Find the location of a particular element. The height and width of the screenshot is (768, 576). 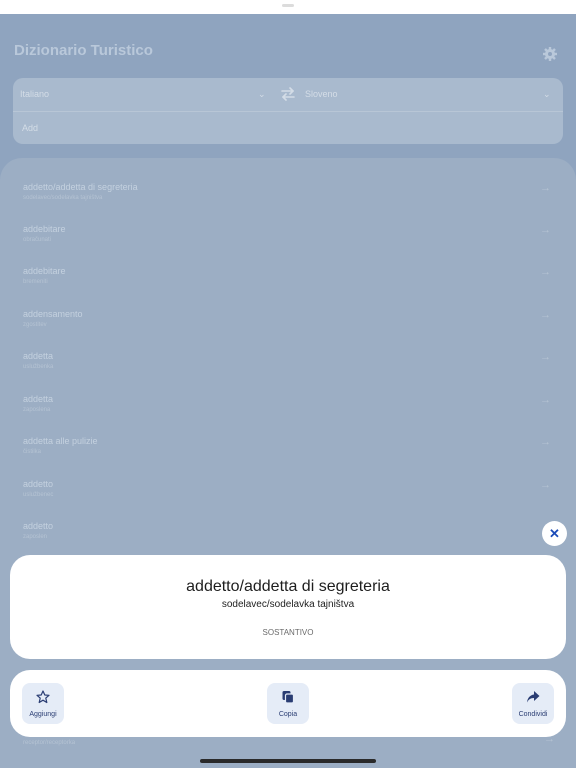

share-icon is located at coordinates (533, 697).